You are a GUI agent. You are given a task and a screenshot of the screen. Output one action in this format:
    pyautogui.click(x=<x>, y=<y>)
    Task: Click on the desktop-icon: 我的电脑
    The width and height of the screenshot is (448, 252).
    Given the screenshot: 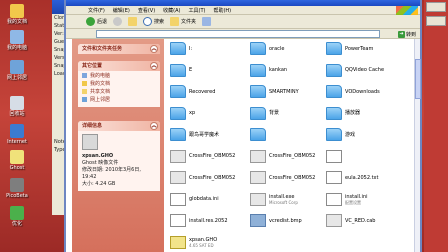 What is the action you would take?
    pyautogui.click(x=17, y=40)
    